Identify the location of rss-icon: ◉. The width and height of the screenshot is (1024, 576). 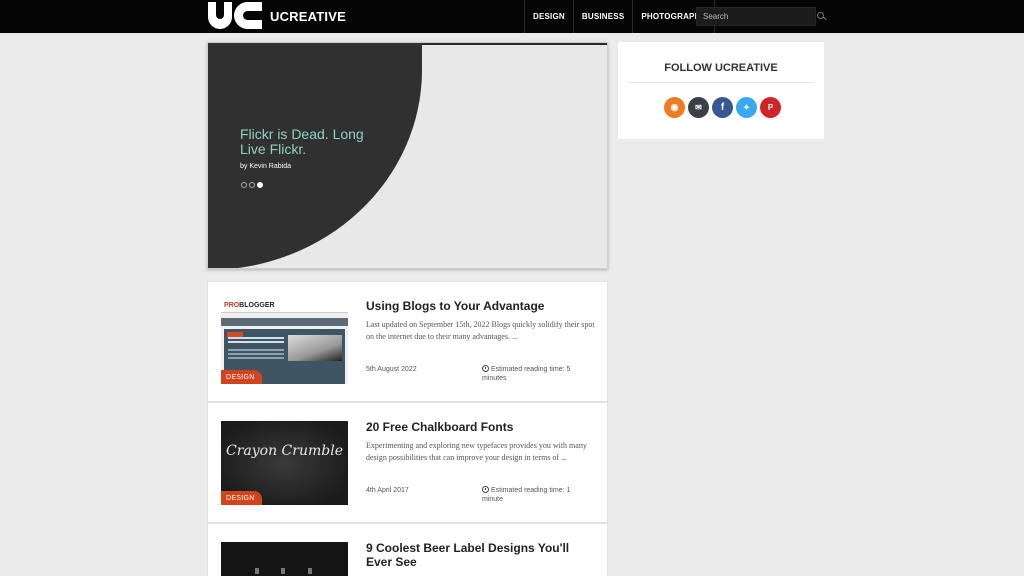
(674, 107).